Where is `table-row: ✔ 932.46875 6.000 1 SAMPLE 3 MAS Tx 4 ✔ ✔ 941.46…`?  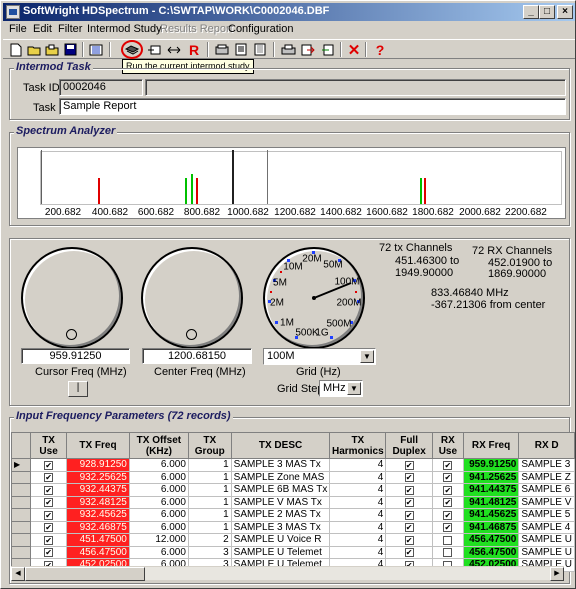 table-row: ✔ 932.46875 6.000 1 SAMPLE 3 MAS Tx 4 ✔ ✔ 941.46… is located at coordinates (292, 527).